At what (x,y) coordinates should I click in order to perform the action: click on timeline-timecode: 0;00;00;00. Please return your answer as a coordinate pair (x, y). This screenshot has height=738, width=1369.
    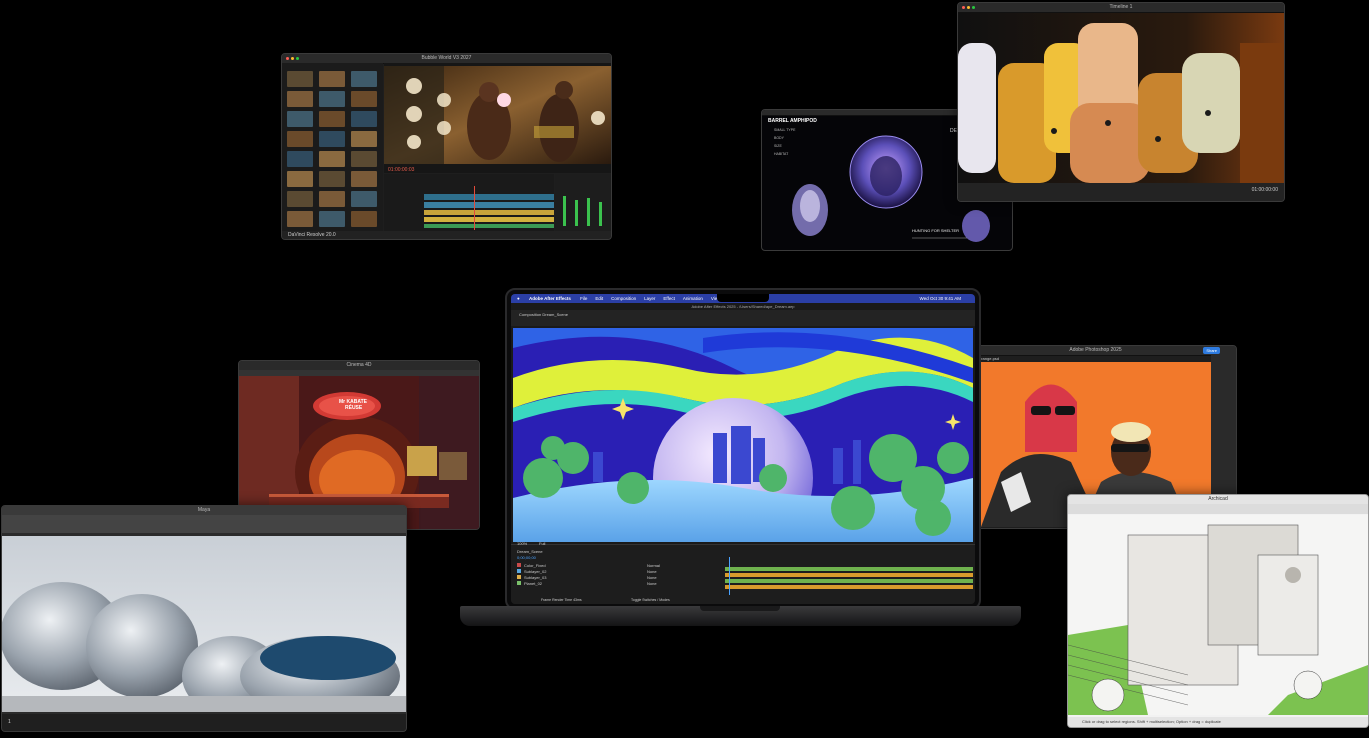
    Looking at the image, I should click on (526, 557).